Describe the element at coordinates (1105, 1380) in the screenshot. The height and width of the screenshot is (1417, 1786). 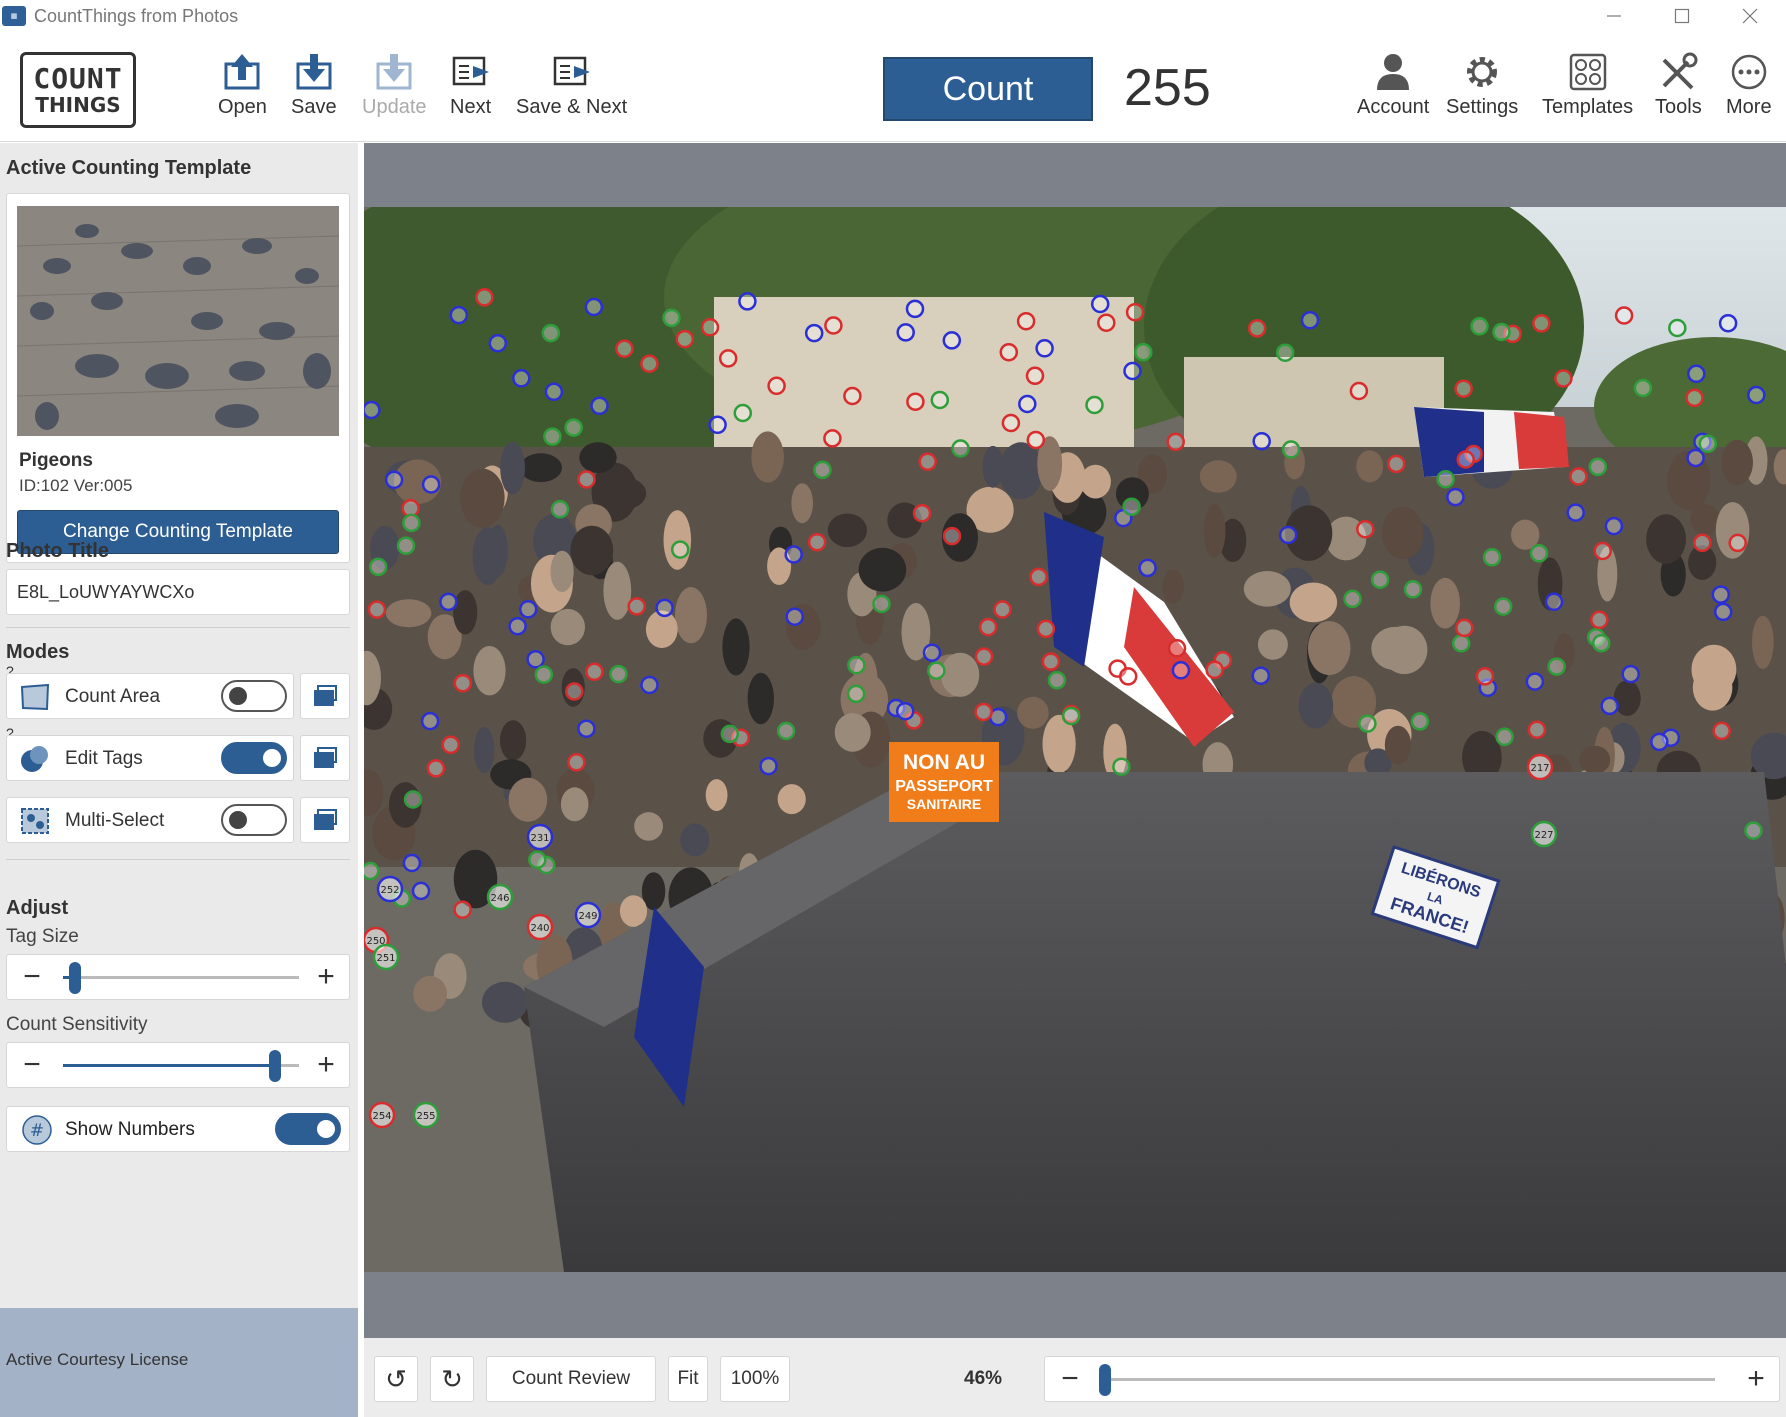
I see `zoom-thumb` at that location.